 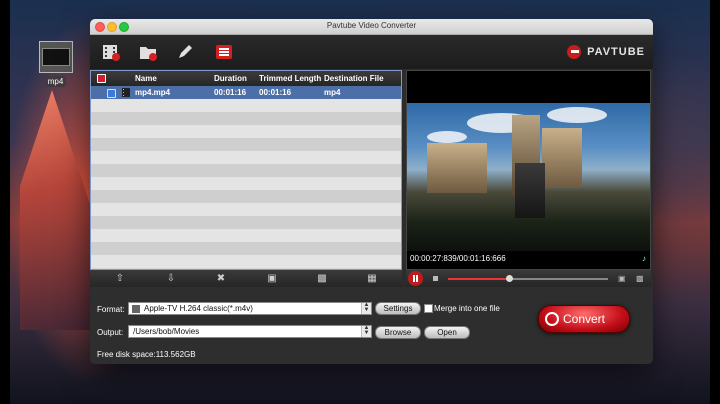 What do you see at coordinates (275, 92) in the screenshot?
I see `row-trimmed-length: 00:01:16` at bounding box center [275, 92].